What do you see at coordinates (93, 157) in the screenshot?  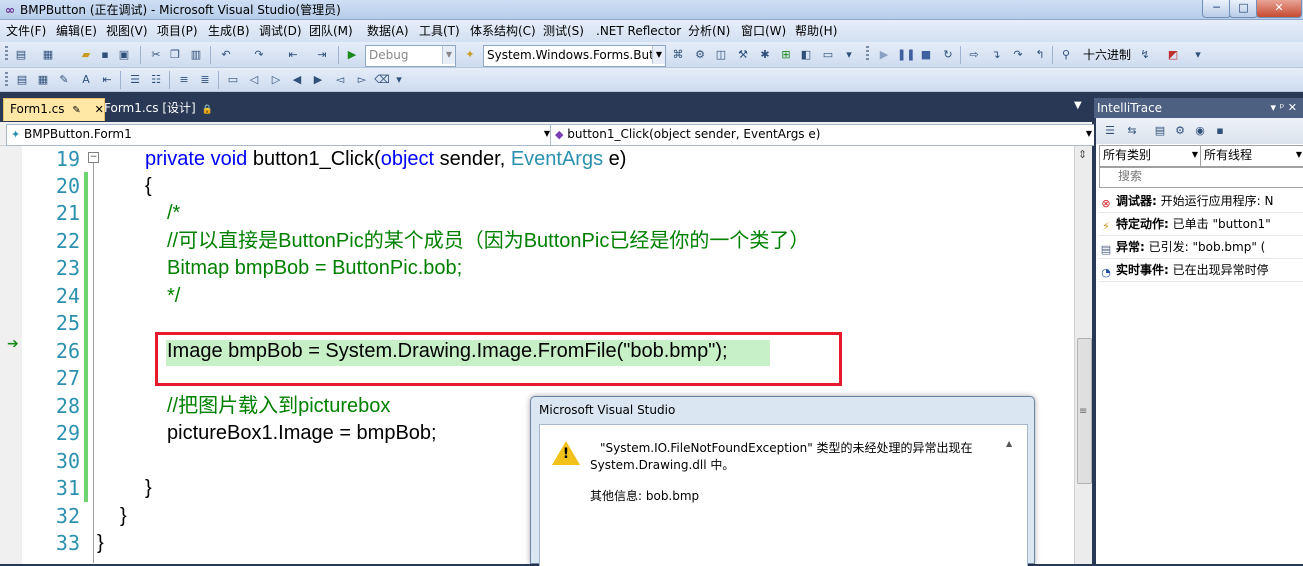 I see `collapse-region-icon: −` at bounding box center [93, 157].